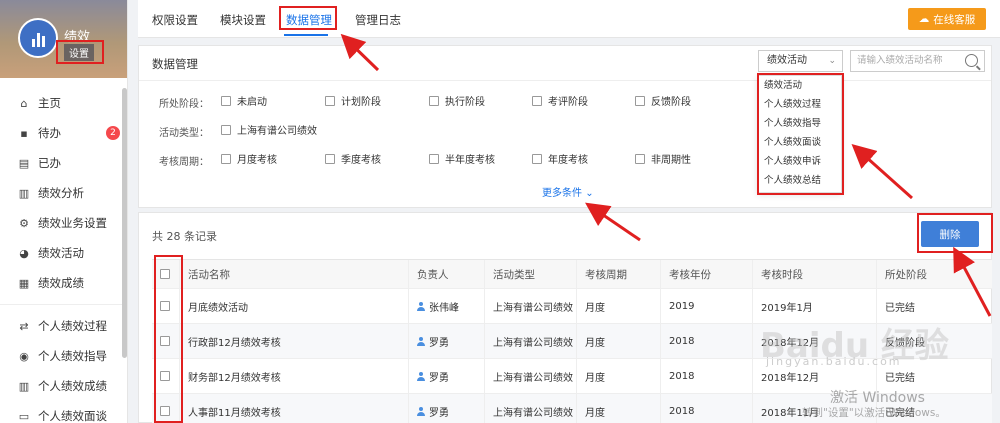 Image resolution: width=1000 pixels, height=423 pixels. Describe the element at coordinates (447, 274) in the screenshot. I see `column-header: 负责人` at that location.